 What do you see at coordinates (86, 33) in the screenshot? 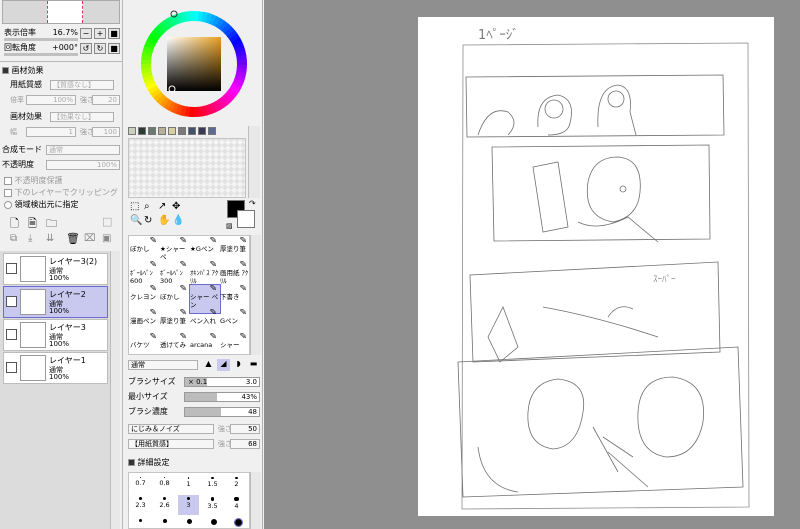
I see `zoom-out-button: −` at bounding box center [86, 33].